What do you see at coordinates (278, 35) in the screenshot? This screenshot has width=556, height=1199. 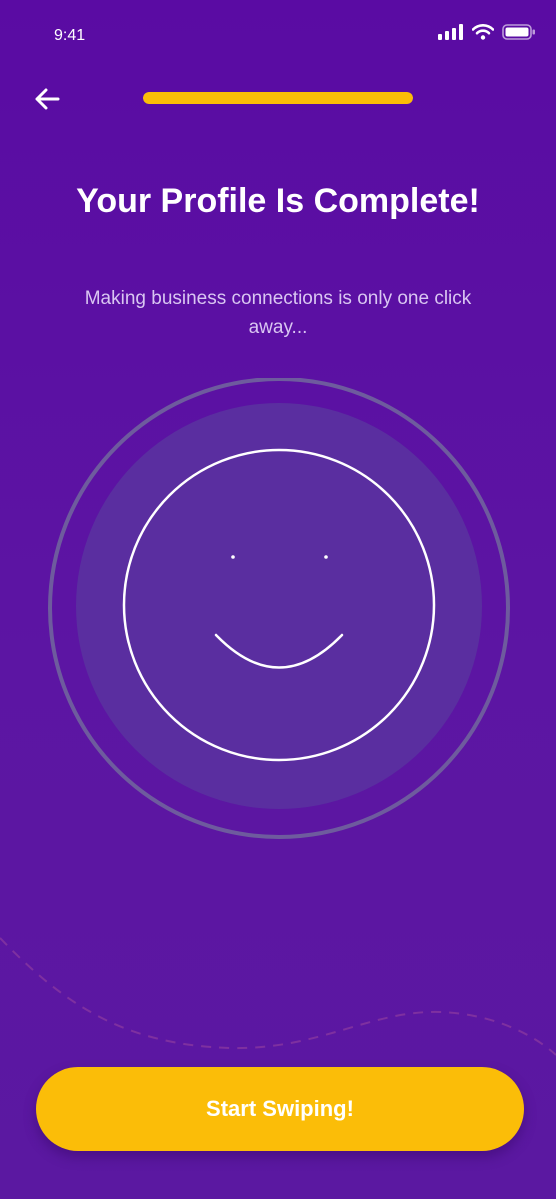 I see `status-bar: 9:41` at bounding box center [278, 35].